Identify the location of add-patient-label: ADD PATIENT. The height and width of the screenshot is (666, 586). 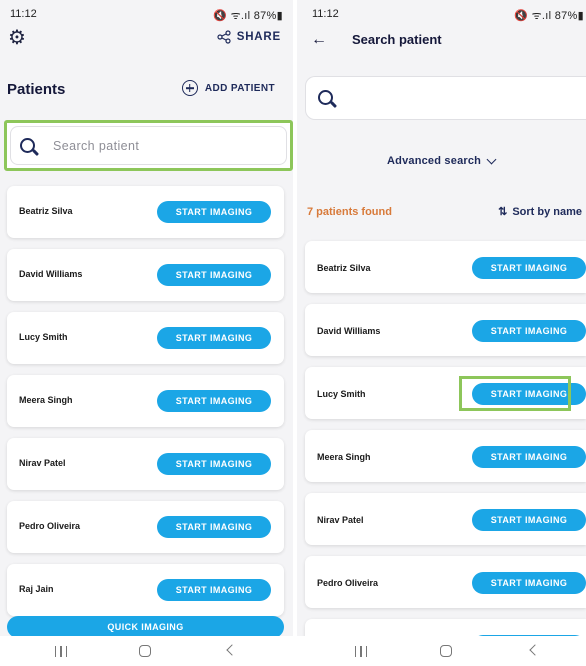
(239, 88).